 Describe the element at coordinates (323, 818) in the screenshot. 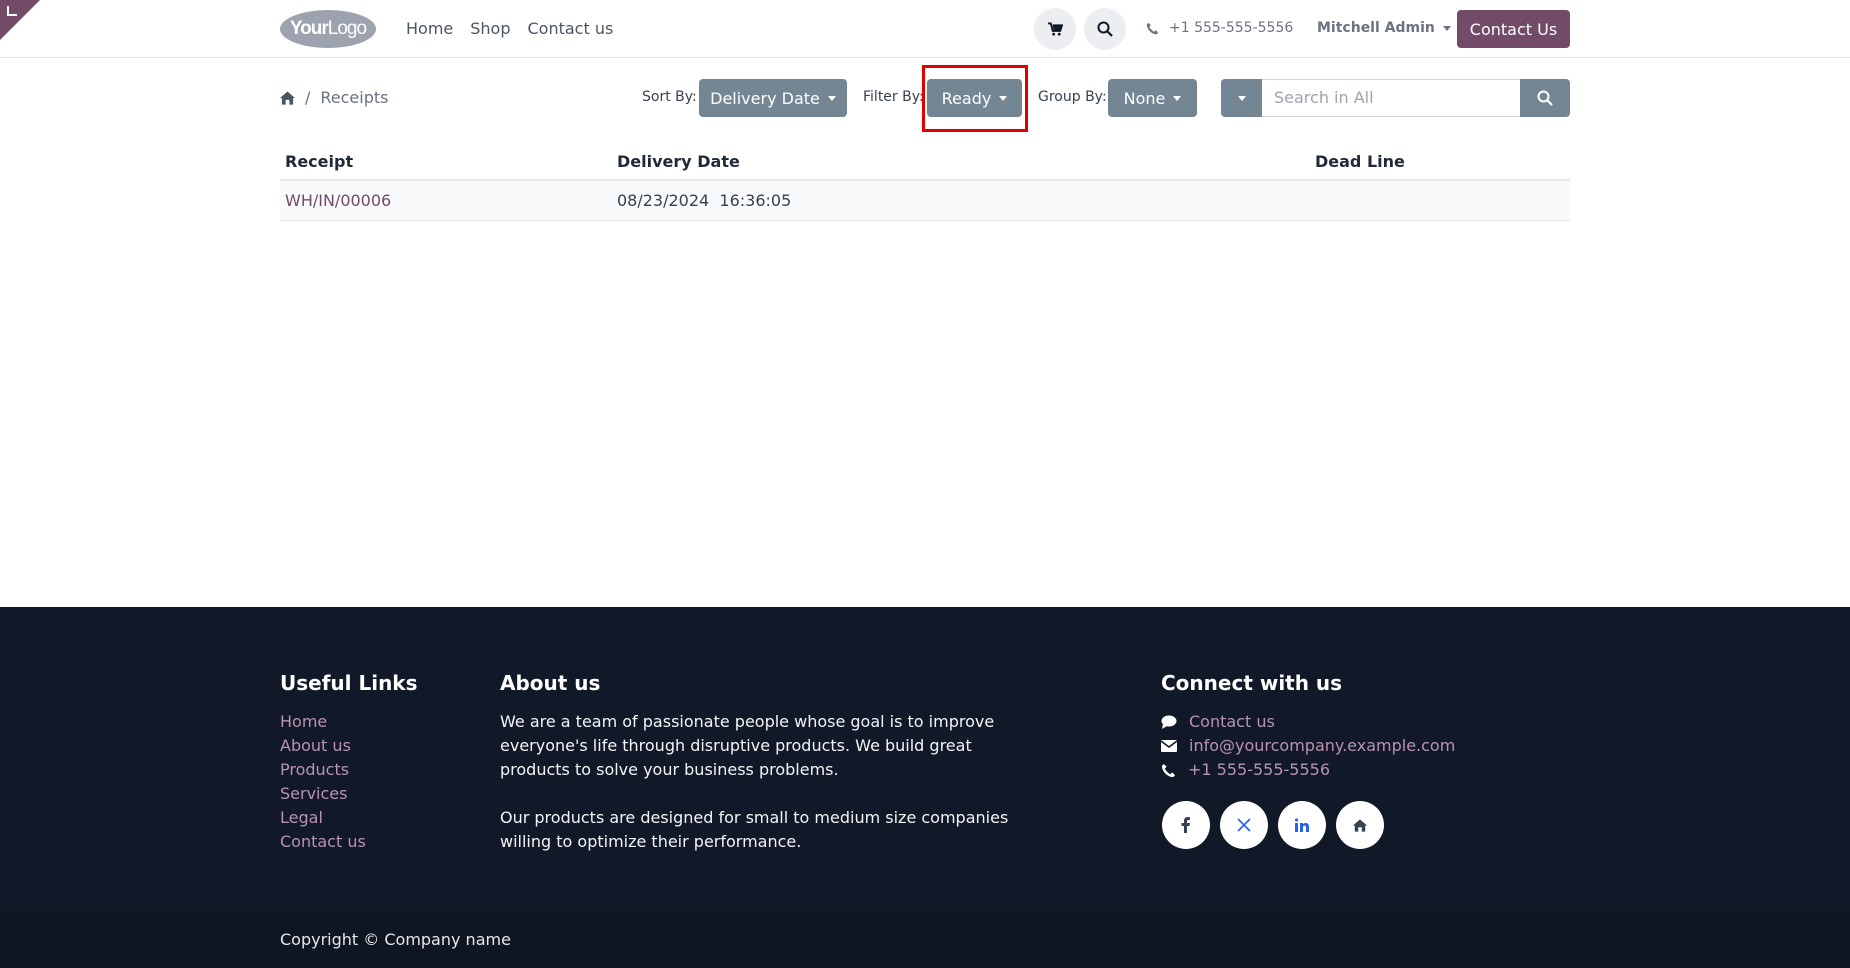

I see `footer-link-legal: Legal` at that location.